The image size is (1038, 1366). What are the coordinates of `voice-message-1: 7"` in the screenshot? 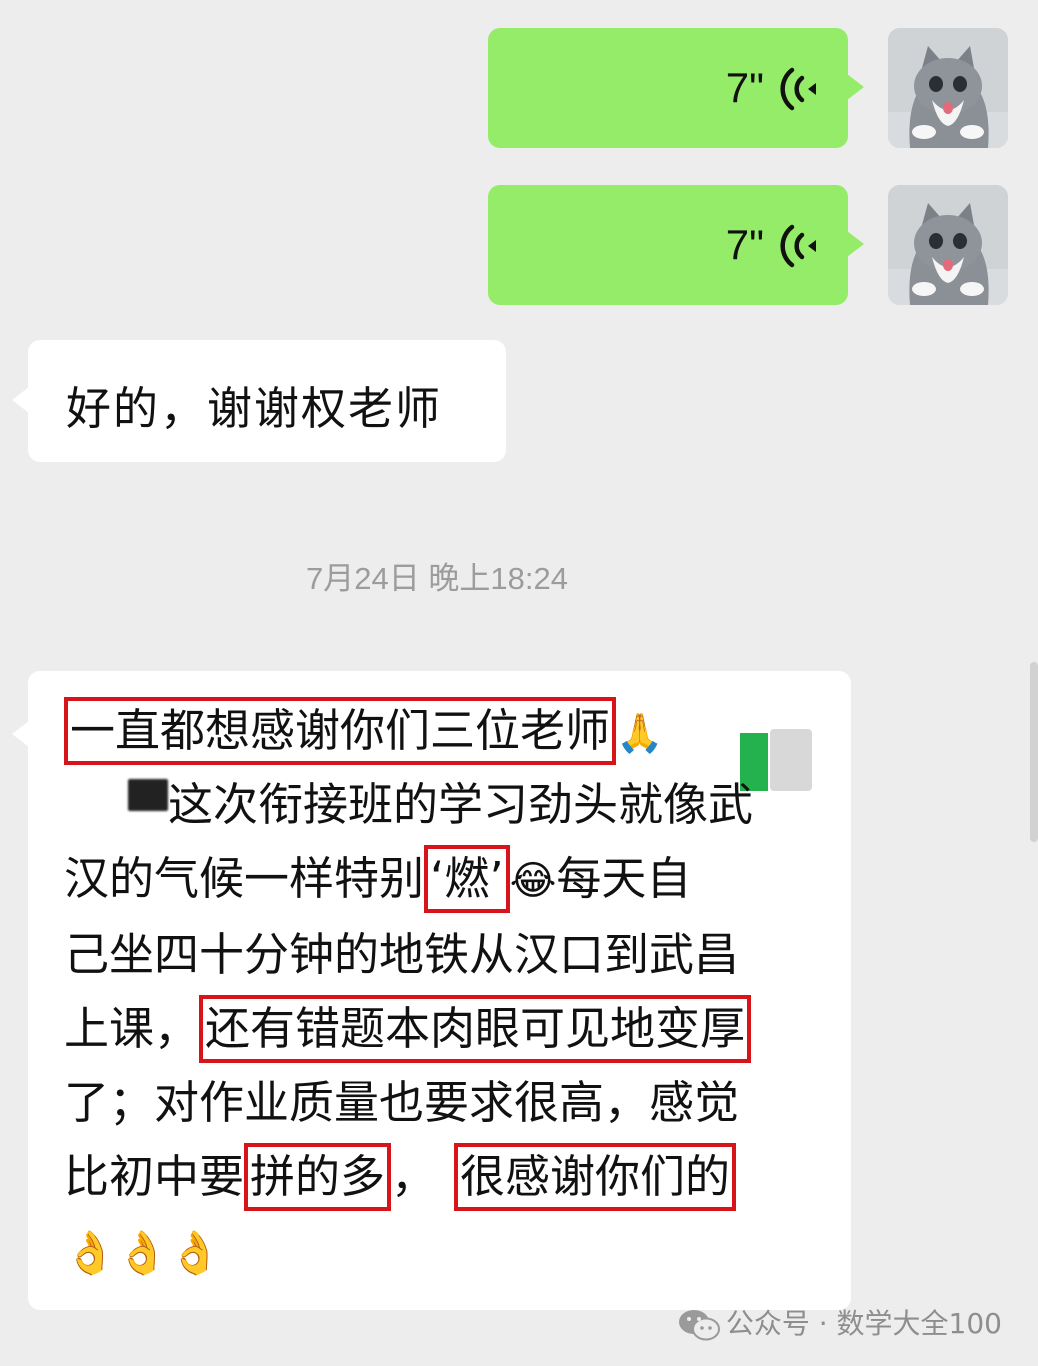 It's located at (748, 88).